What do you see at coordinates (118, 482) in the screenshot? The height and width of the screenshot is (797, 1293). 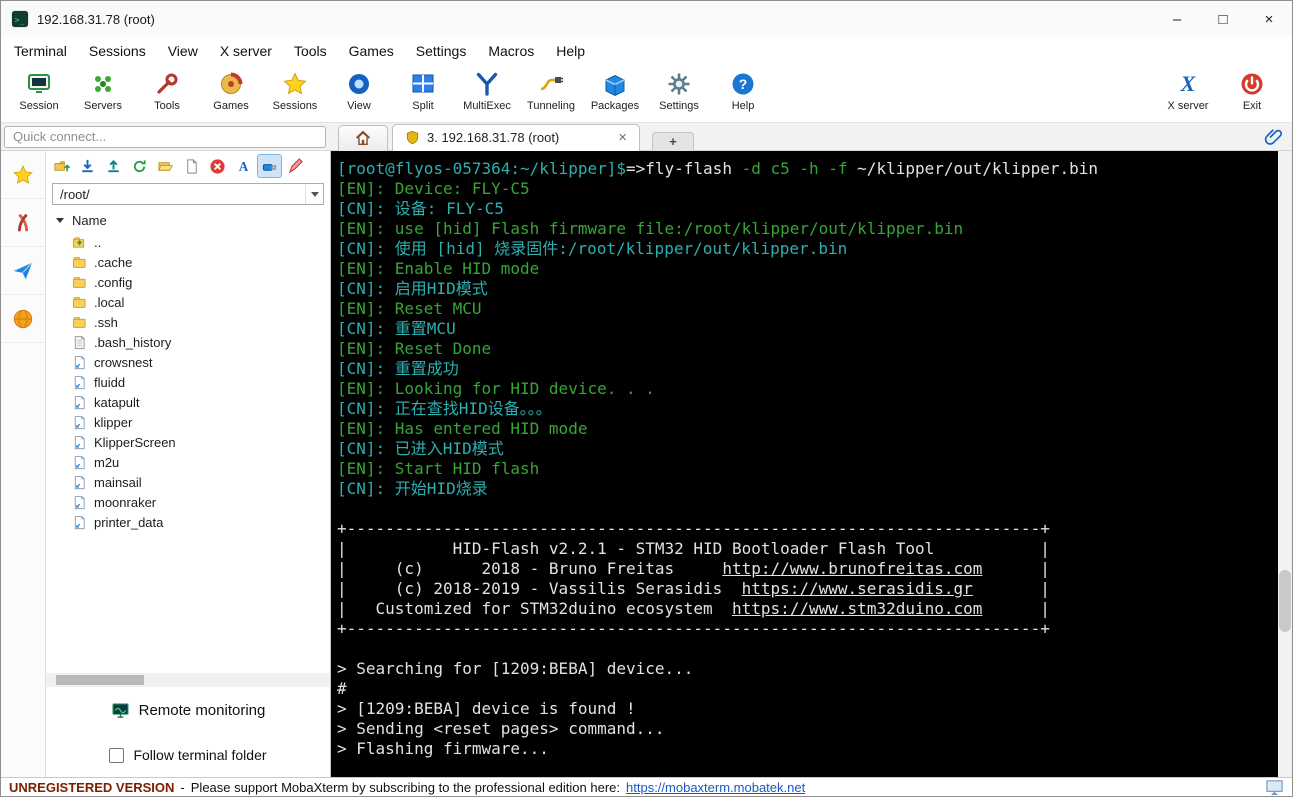 I see `file-name: mainsail` at bounding box center [118, 482].